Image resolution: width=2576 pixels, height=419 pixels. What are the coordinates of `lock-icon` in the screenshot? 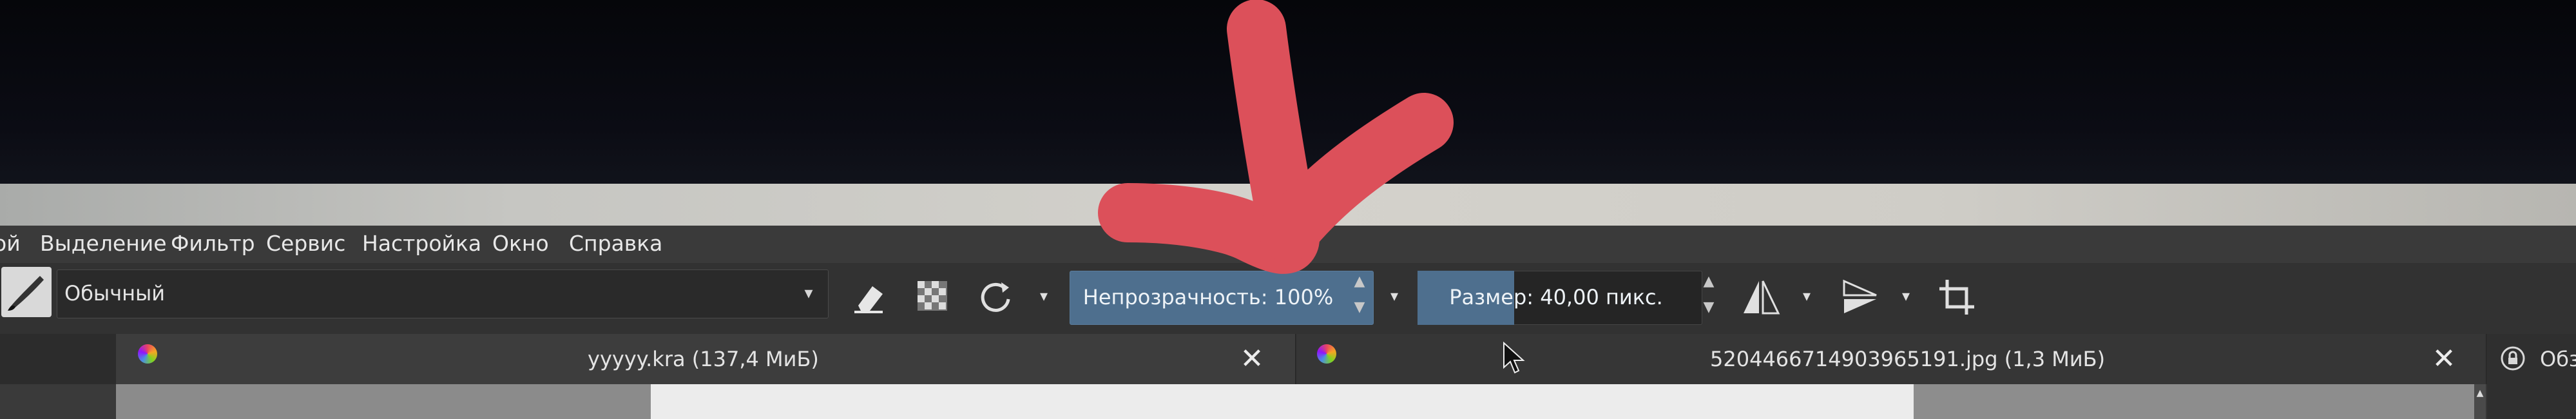 It's located at (2513, 358).